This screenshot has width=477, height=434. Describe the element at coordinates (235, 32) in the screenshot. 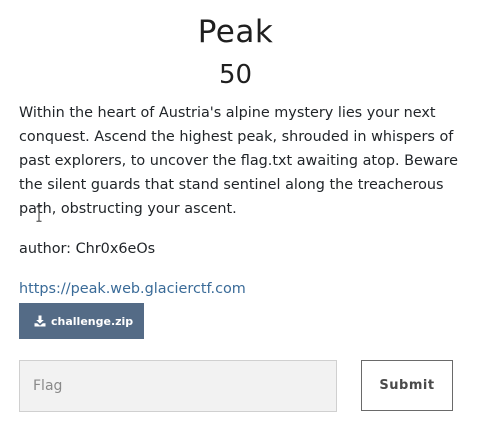

I see `challenge-title: Peak` at that location.